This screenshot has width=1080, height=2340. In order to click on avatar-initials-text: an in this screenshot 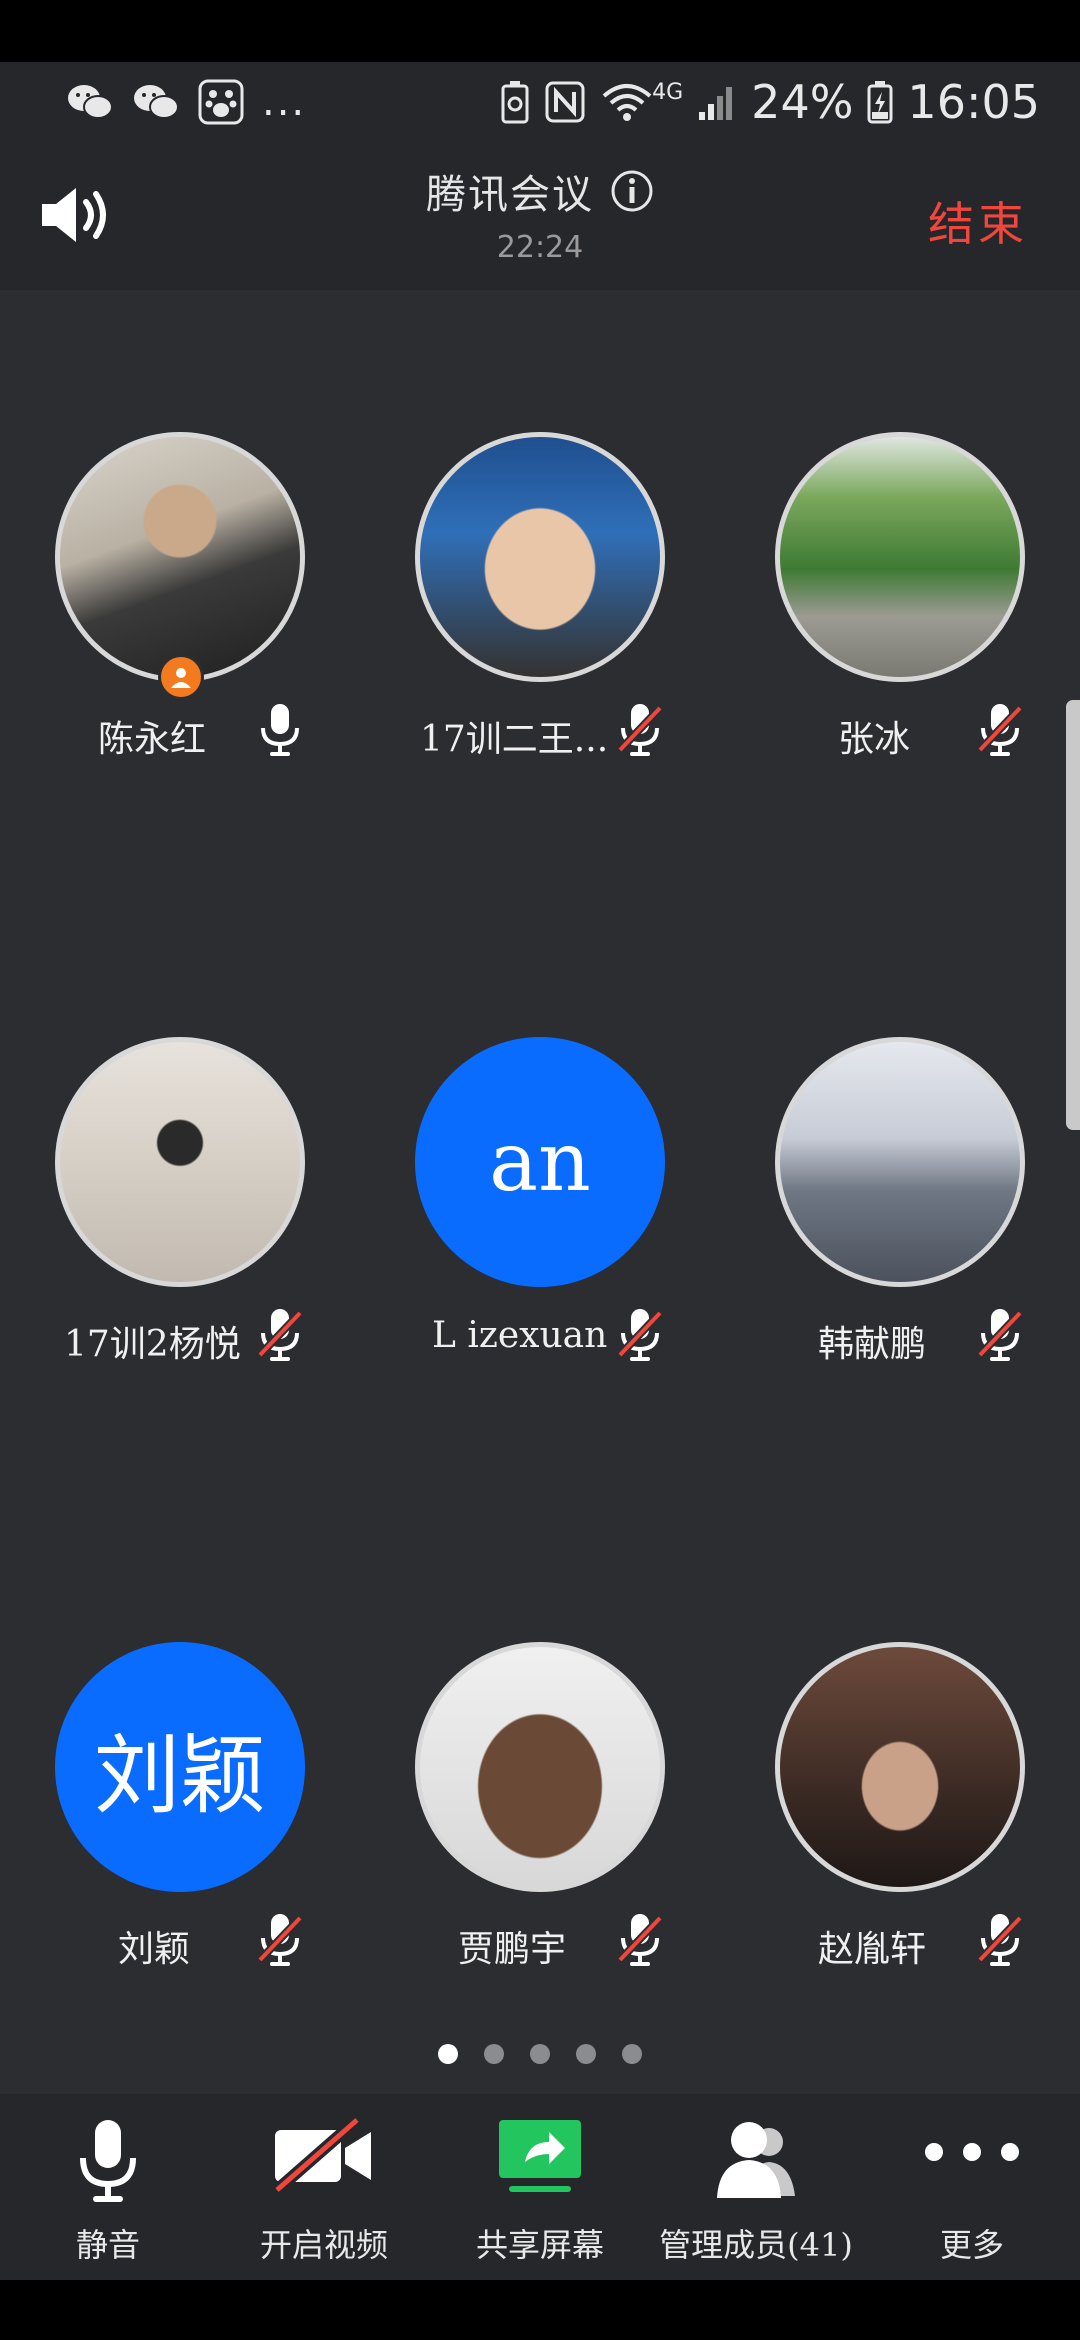, I will do `click(540, 1162)`.